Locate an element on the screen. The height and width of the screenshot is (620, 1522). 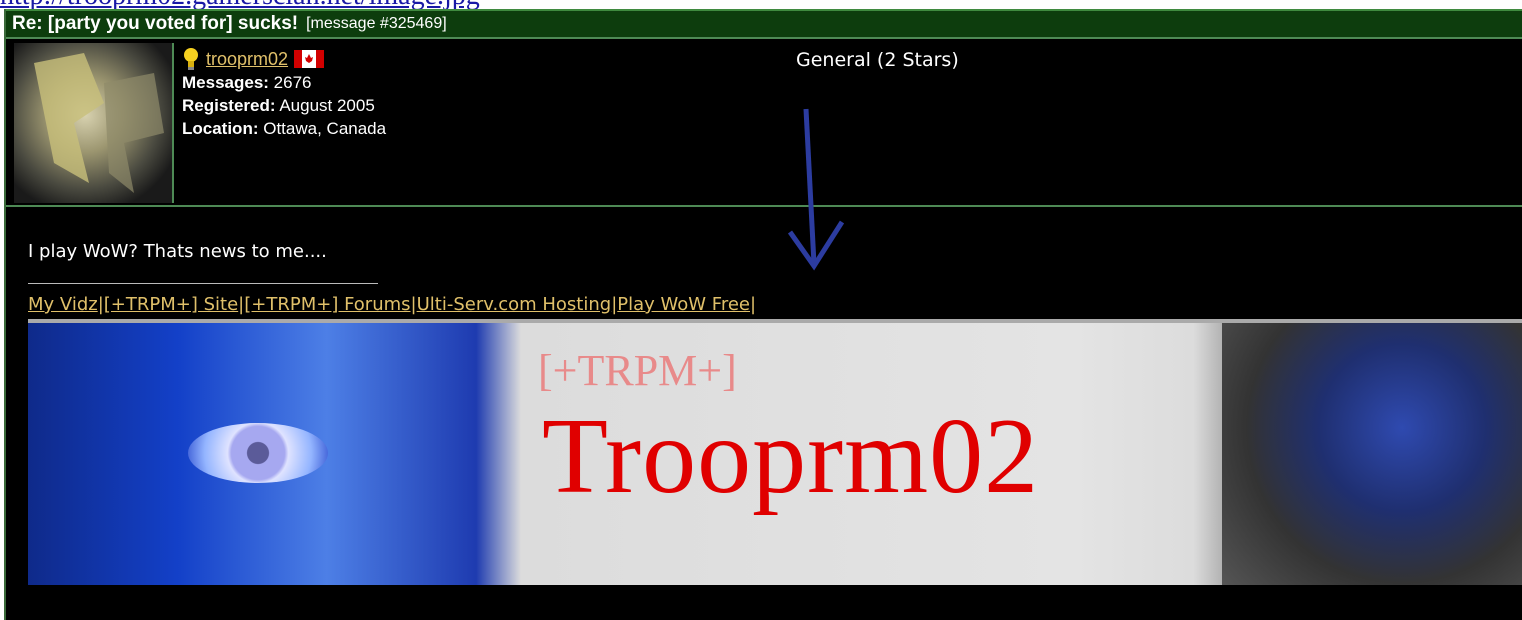
banner-tag: [+TRPM+] is located at coordinates (637, 370).